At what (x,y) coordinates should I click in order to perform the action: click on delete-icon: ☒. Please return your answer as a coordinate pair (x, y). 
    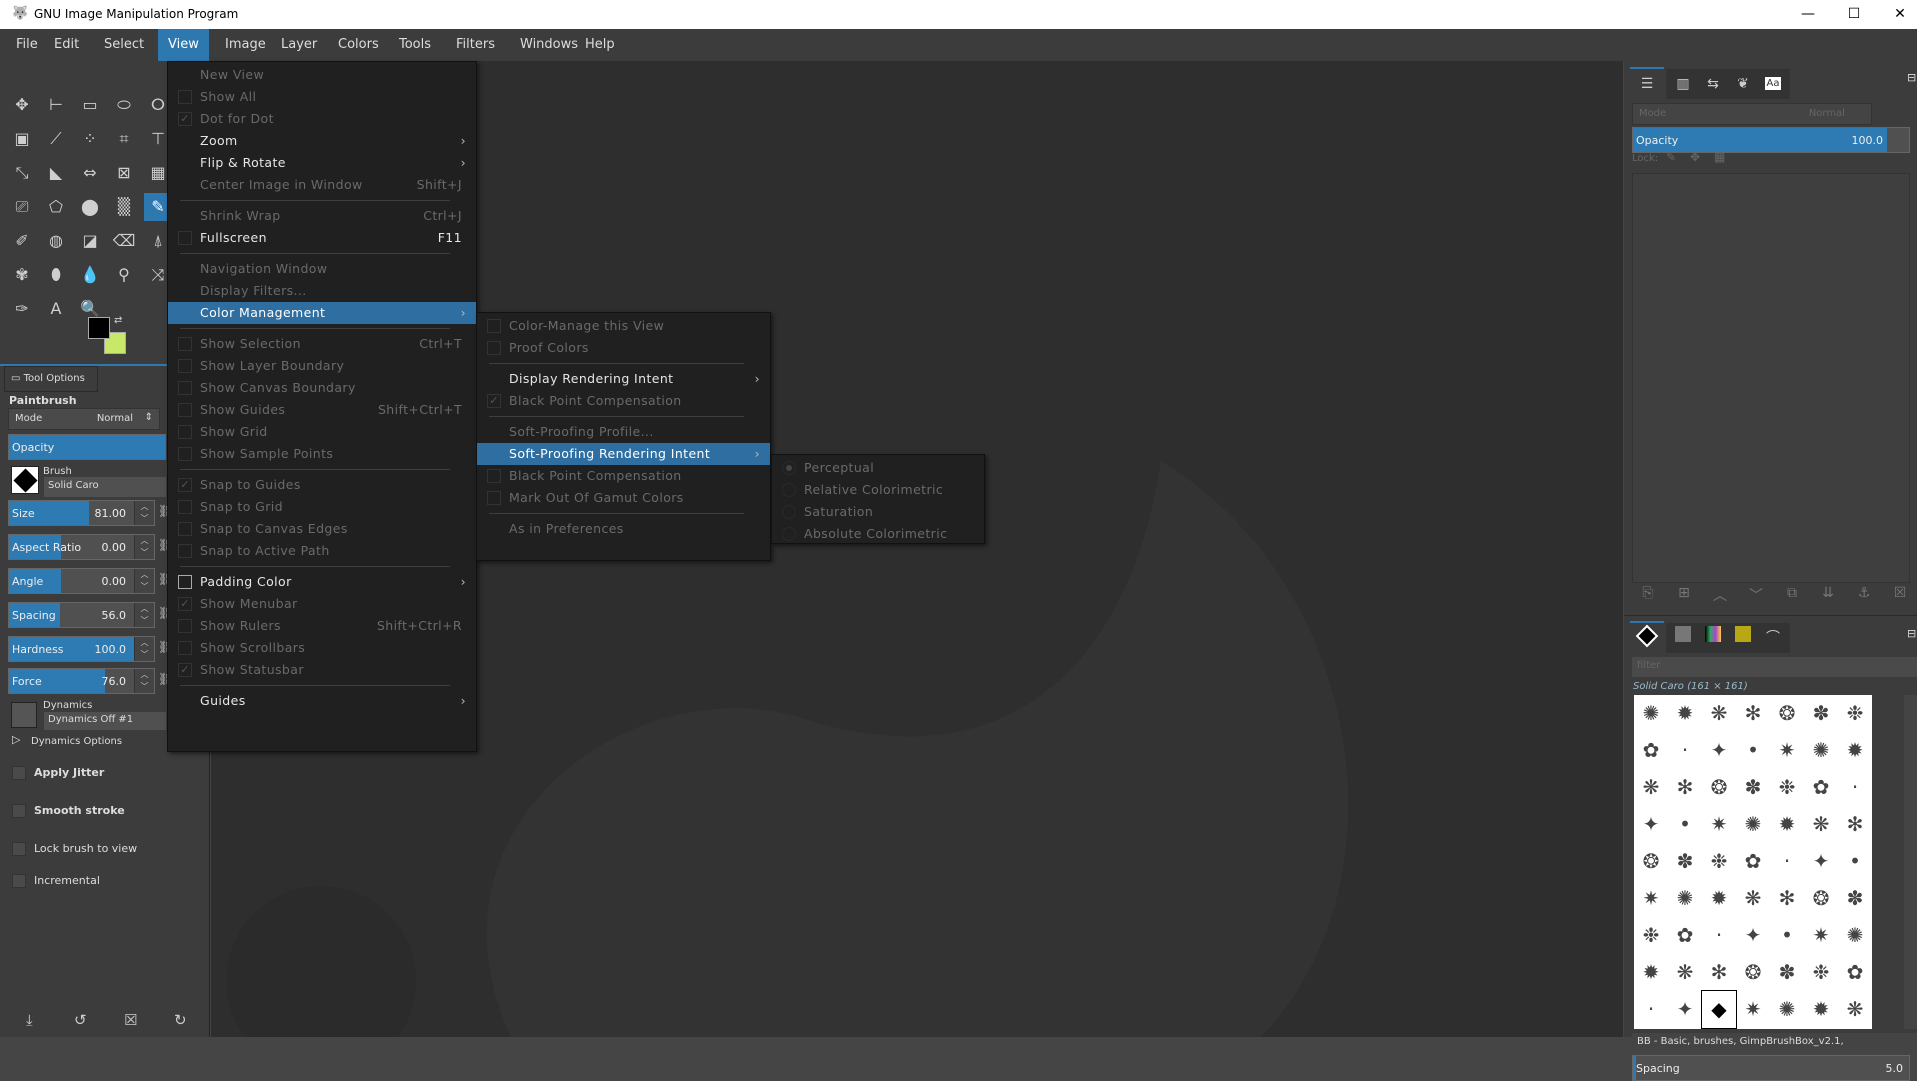
    Looking at the image, I should click on (130, 1020).